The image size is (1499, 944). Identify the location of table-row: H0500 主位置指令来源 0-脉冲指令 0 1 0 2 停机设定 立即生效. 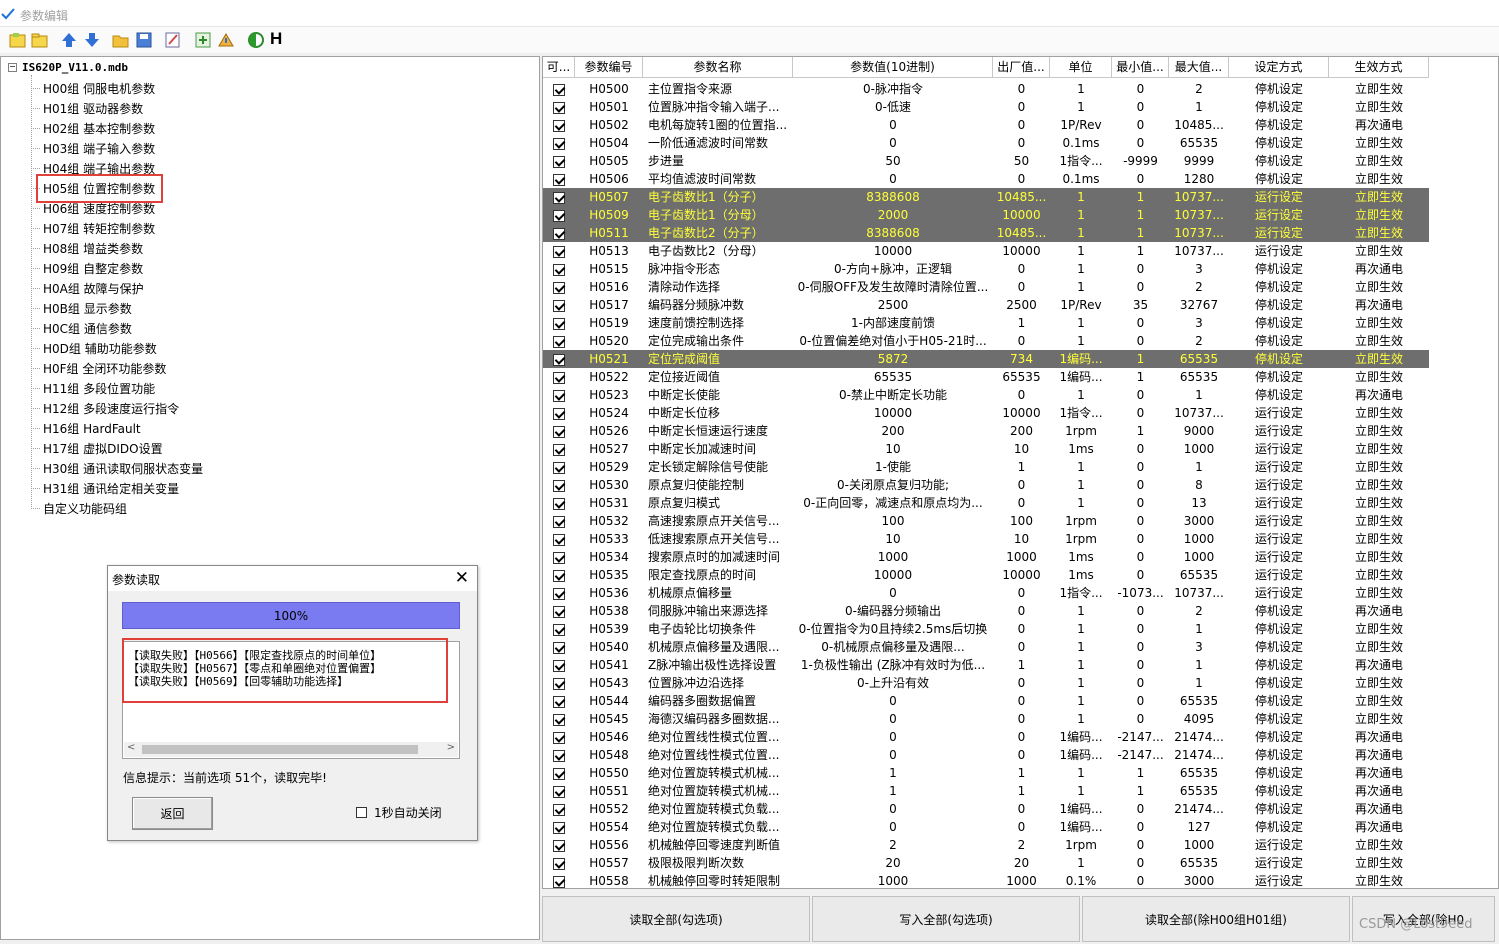
(986, 89).